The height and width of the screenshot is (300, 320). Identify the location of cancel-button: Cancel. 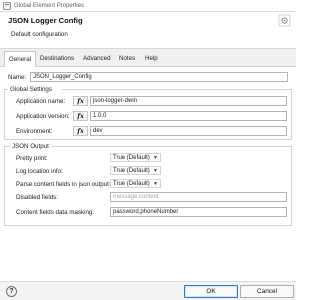
(267, 291).